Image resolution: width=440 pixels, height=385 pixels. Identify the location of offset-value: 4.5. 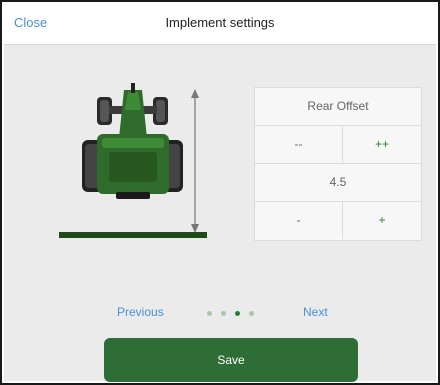
(338, 182).